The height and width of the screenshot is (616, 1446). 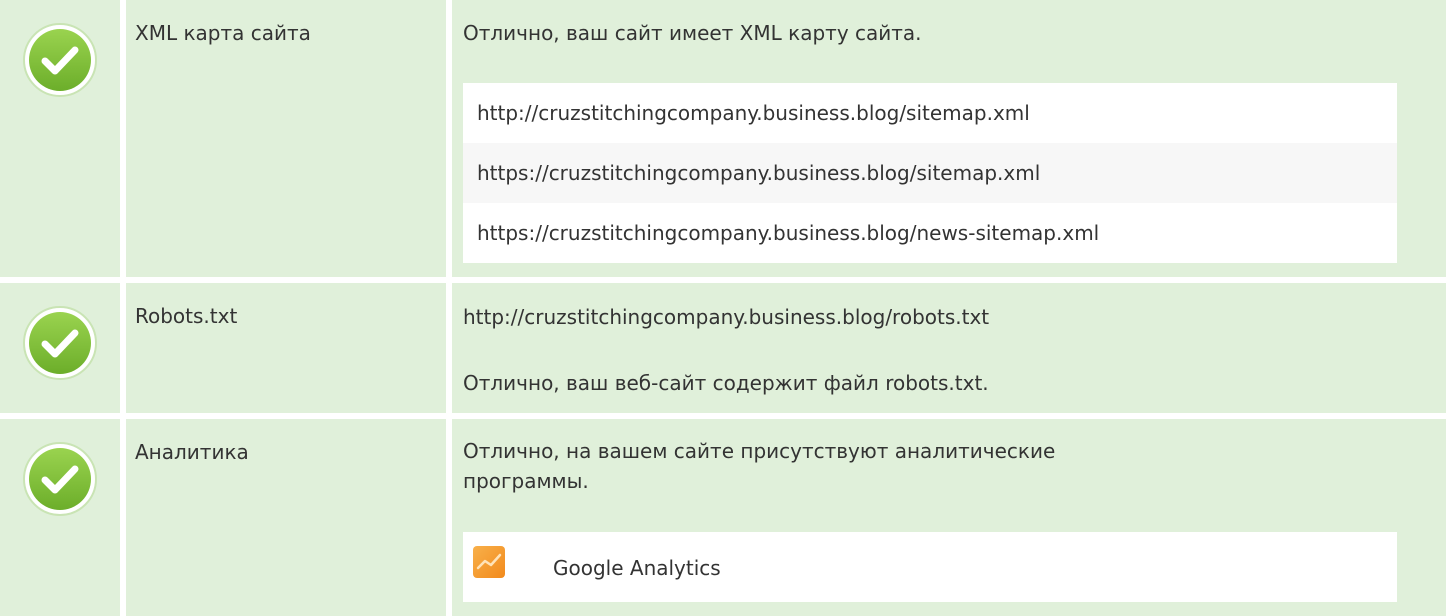 I want to click on label-cell: Аналитика, so click(x=286, y=517).